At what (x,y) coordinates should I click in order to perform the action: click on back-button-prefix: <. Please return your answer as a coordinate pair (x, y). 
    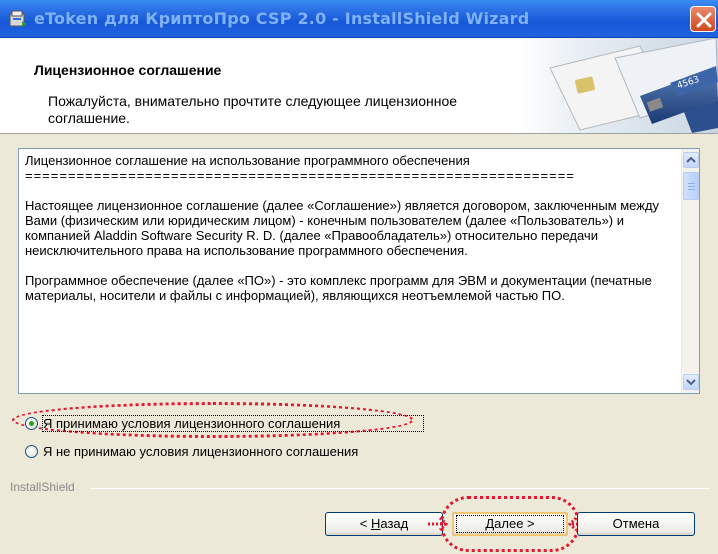
    Looking at the image, I should click on (365, 523).